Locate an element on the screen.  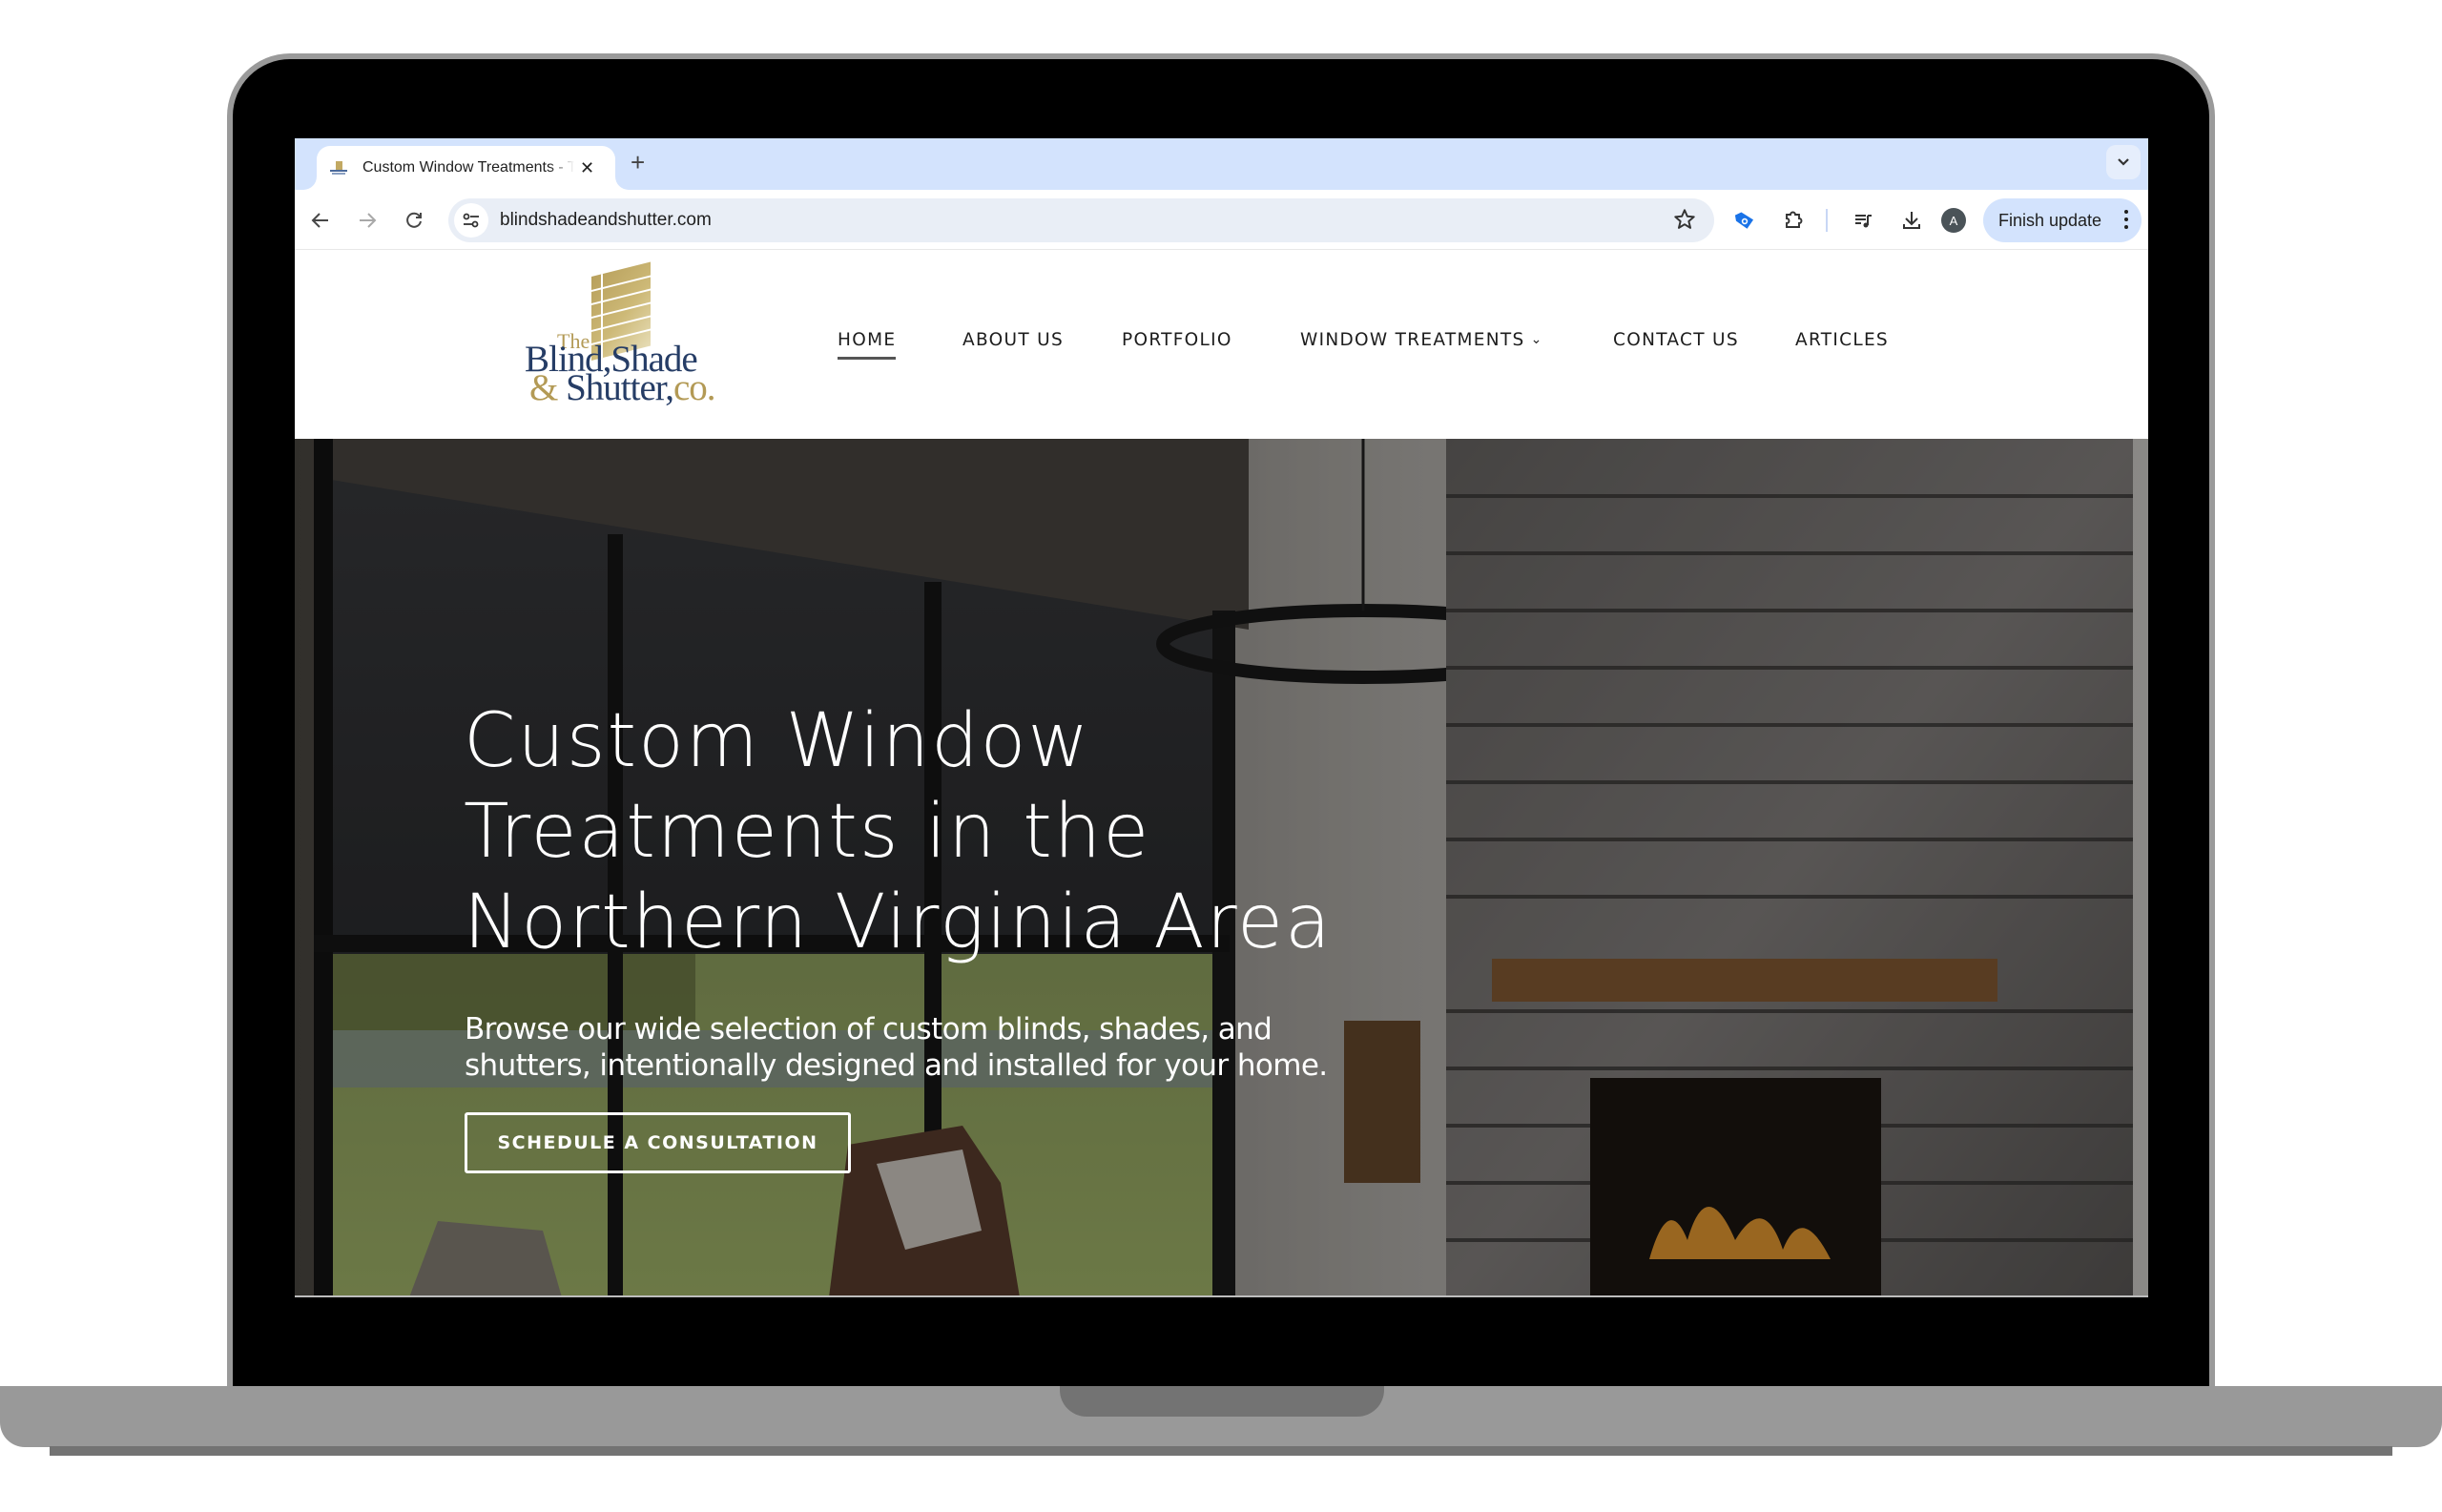
nav-window-treatments: WINDOW TREATMENTS ⌄ is located at coordinates (1421, 340).